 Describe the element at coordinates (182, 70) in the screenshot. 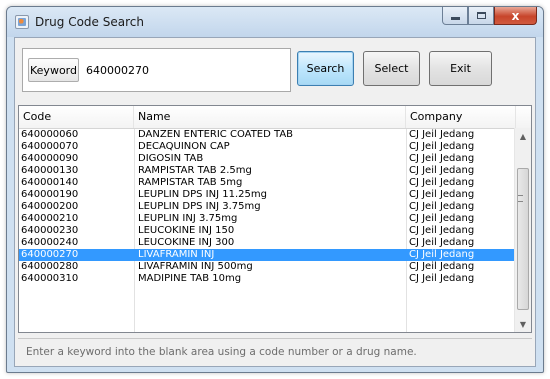

I see `keyword-input` at that location.